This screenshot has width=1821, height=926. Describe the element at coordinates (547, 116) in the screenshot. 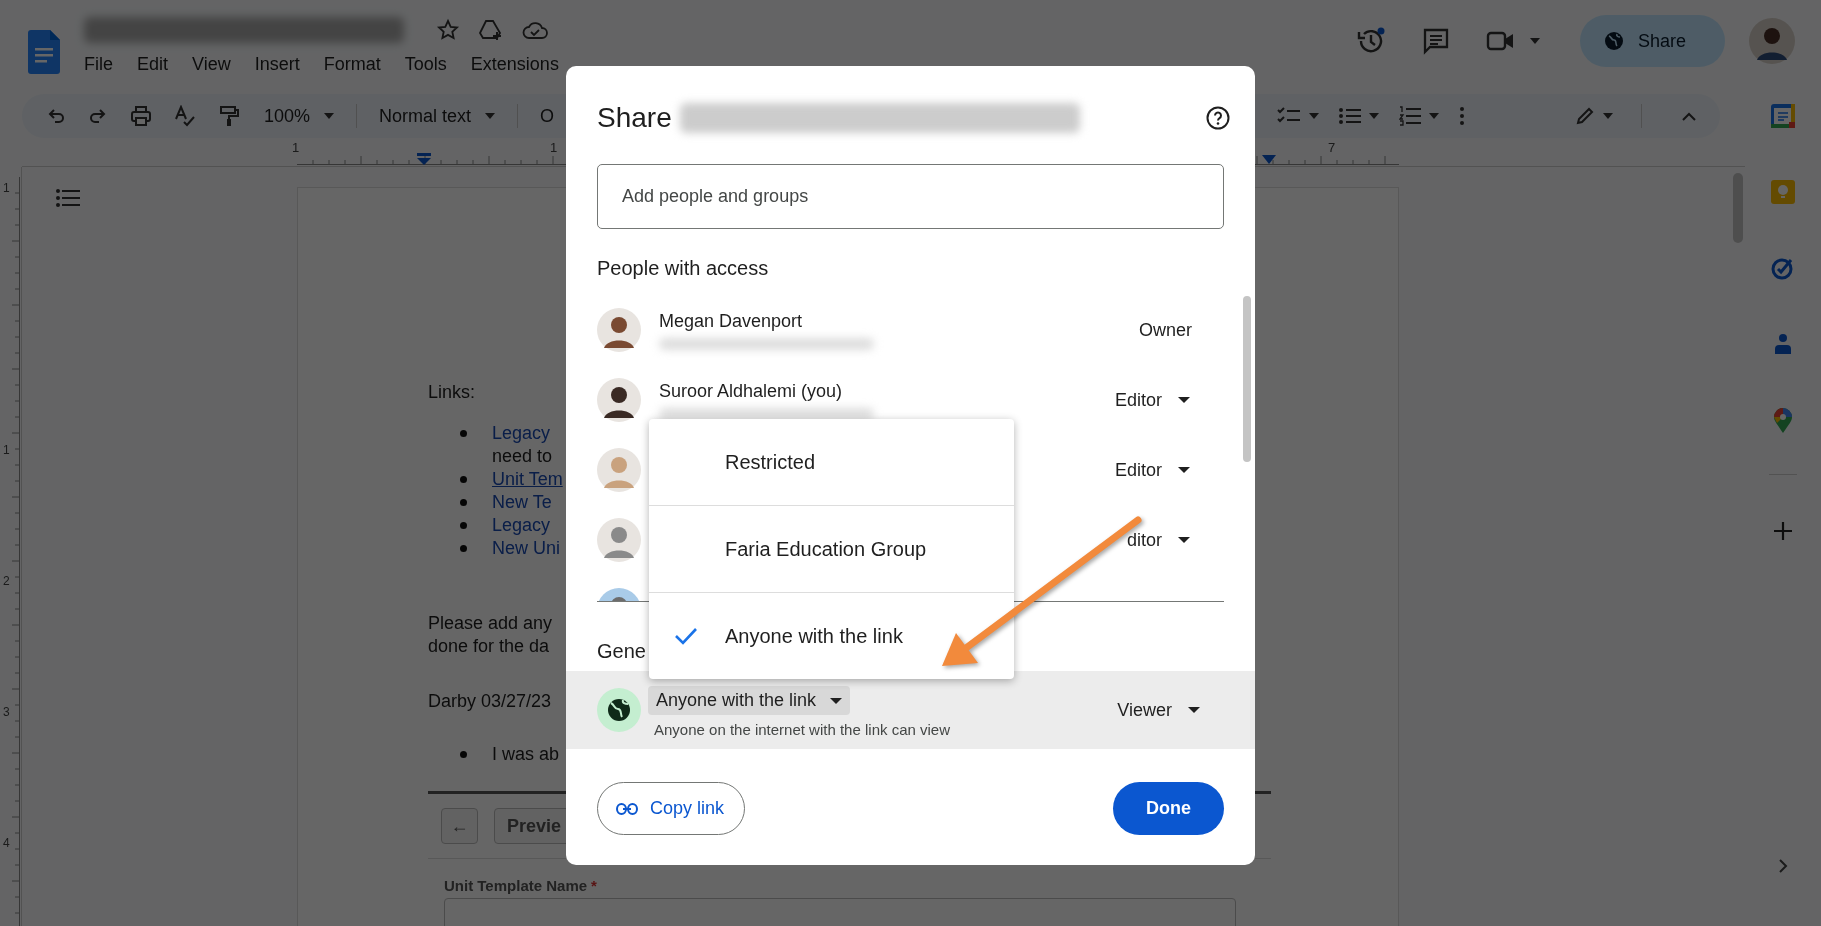

I see `font-select: O` at that location.